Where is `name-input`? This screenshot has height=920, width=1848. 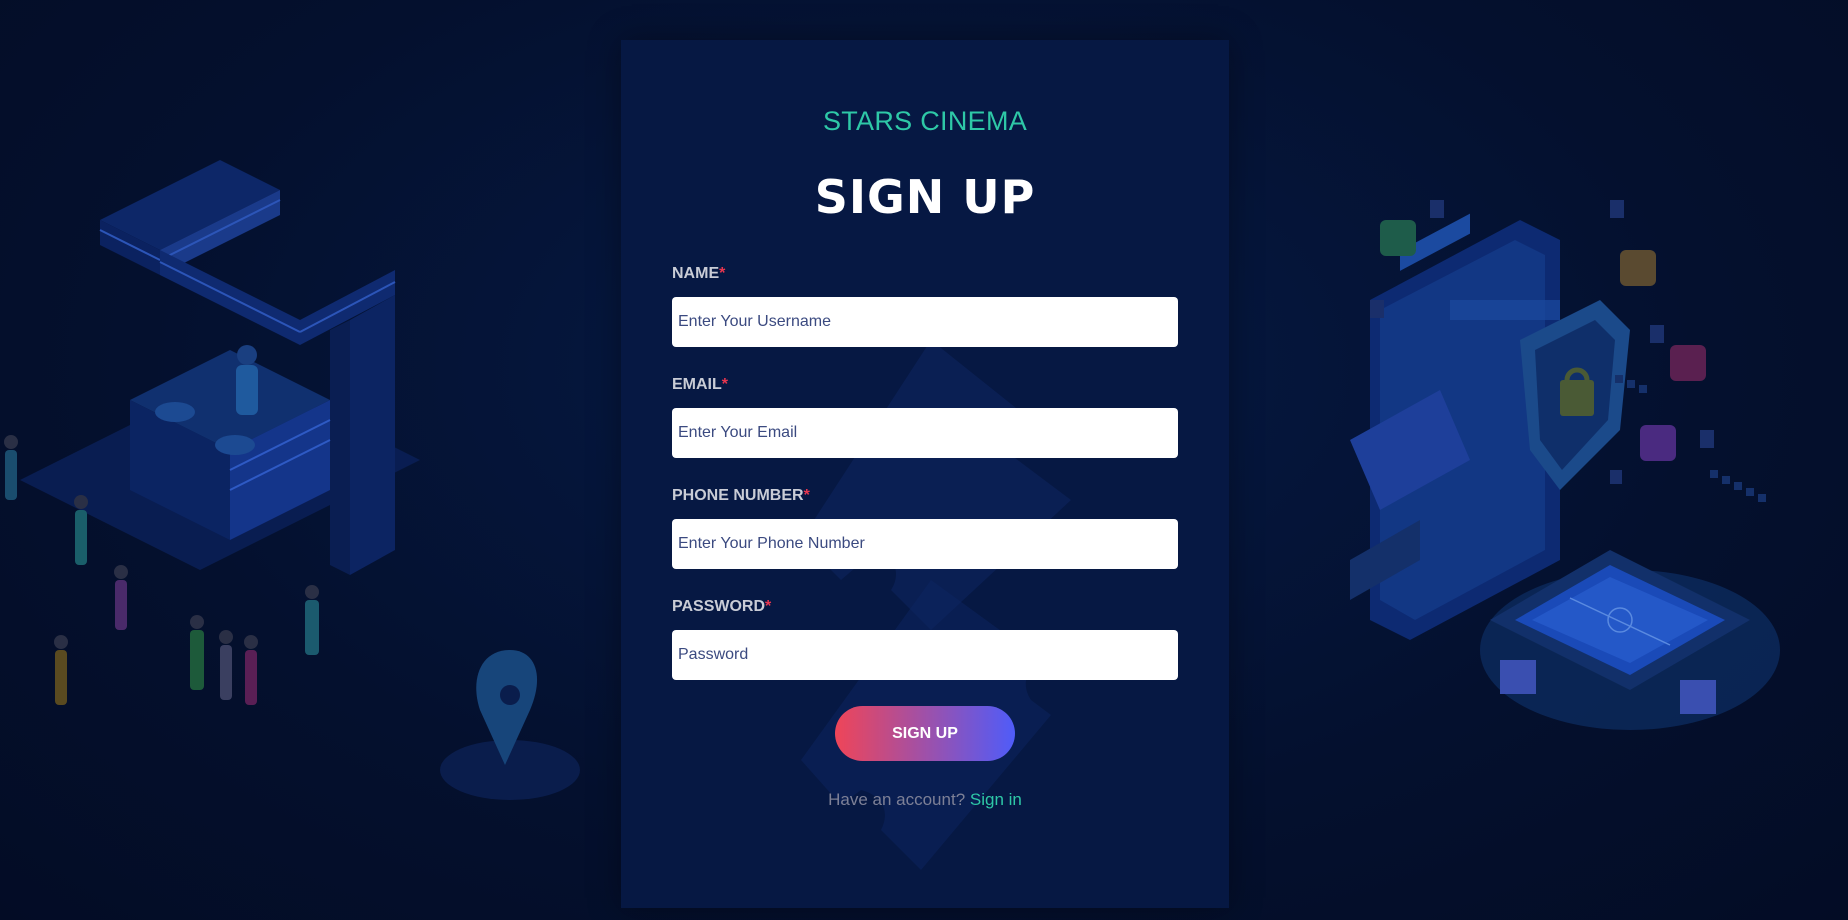
name-input is located at coordinates (925, 322).